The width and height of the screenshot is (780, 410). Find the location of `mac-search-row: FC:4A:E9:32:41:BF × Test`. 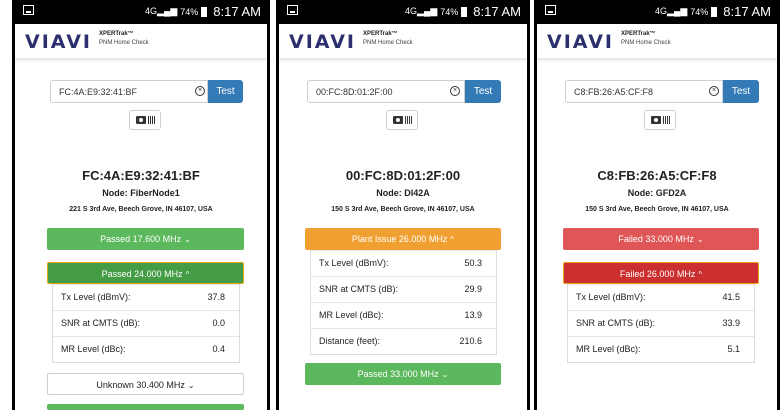

mac-search-row: FC:4A:E9:32:41:BF × Test is located at coordinates (146, 91).